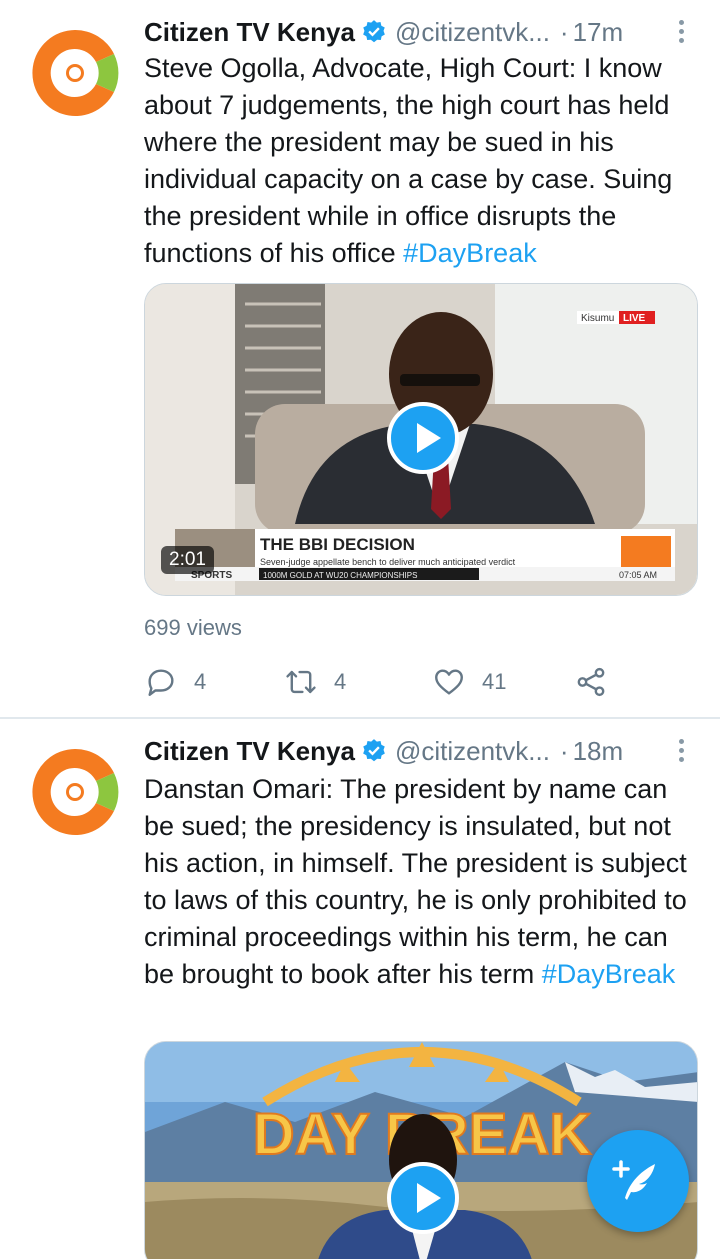 This screenshot has height=1259, width=720. Describe the element at coordinates (161, 682) in the screenshot. I see `reply-icon` at that location.